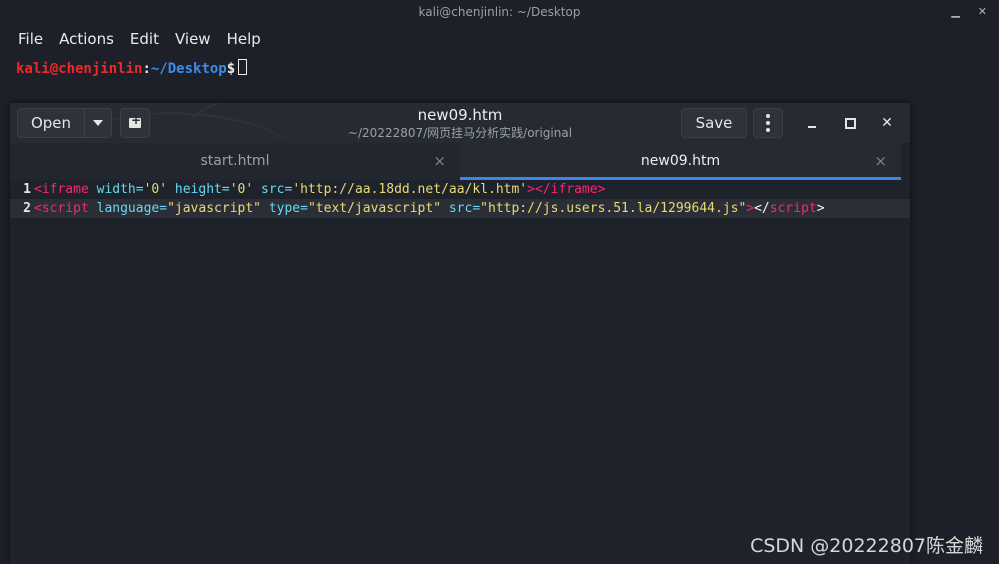 The width and height of the screenshot is (999, 564). Describe the element at coordinates (27, 189) in the screenshot. I see `line-number: 1` at that location.